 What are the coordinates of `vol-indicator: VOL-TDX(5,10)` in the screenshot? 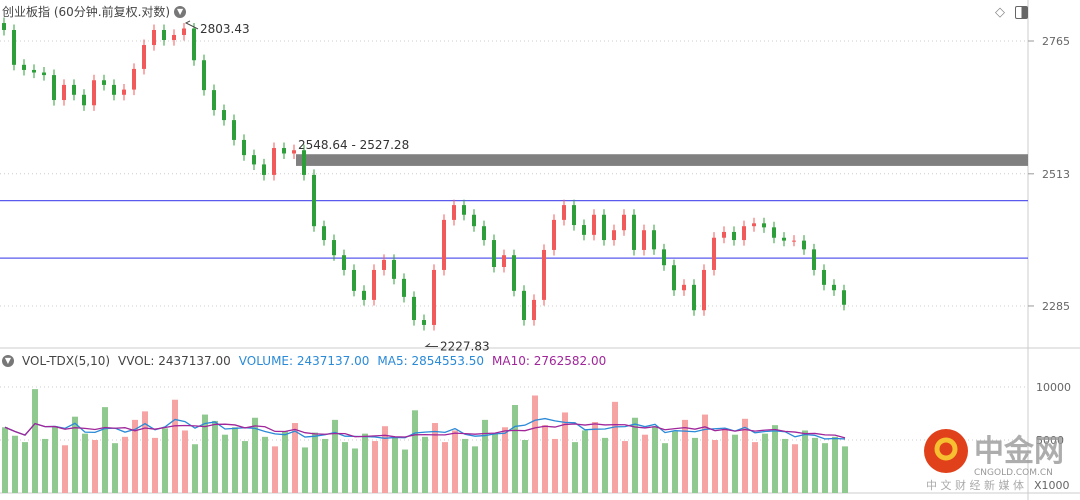 It's located at (66, 361).